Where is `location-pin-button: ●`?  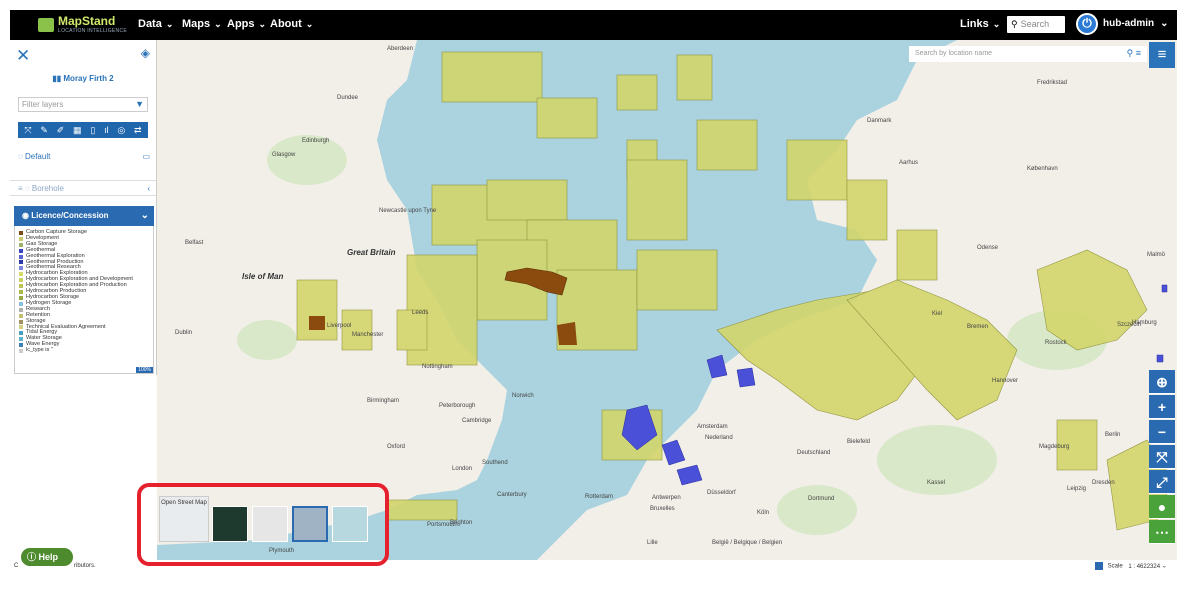 location-pin-button: ● is located at coordinates (1162, 507).